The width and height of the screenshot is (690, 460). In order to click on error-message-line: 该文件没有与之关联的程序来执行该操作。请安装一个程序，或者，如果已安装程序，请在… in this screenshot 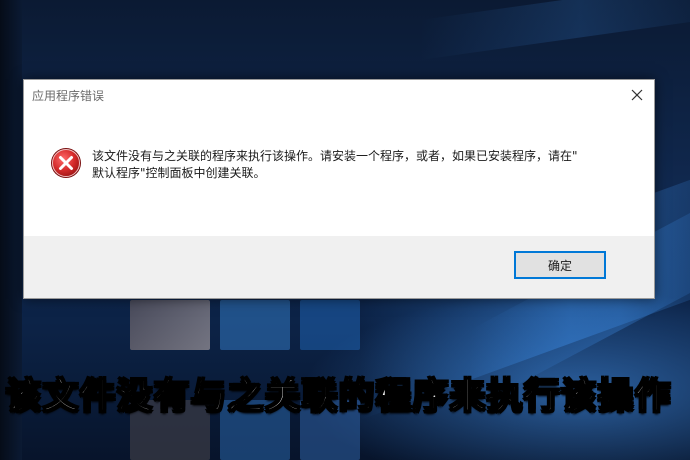, I will do `click(335, 156)`.